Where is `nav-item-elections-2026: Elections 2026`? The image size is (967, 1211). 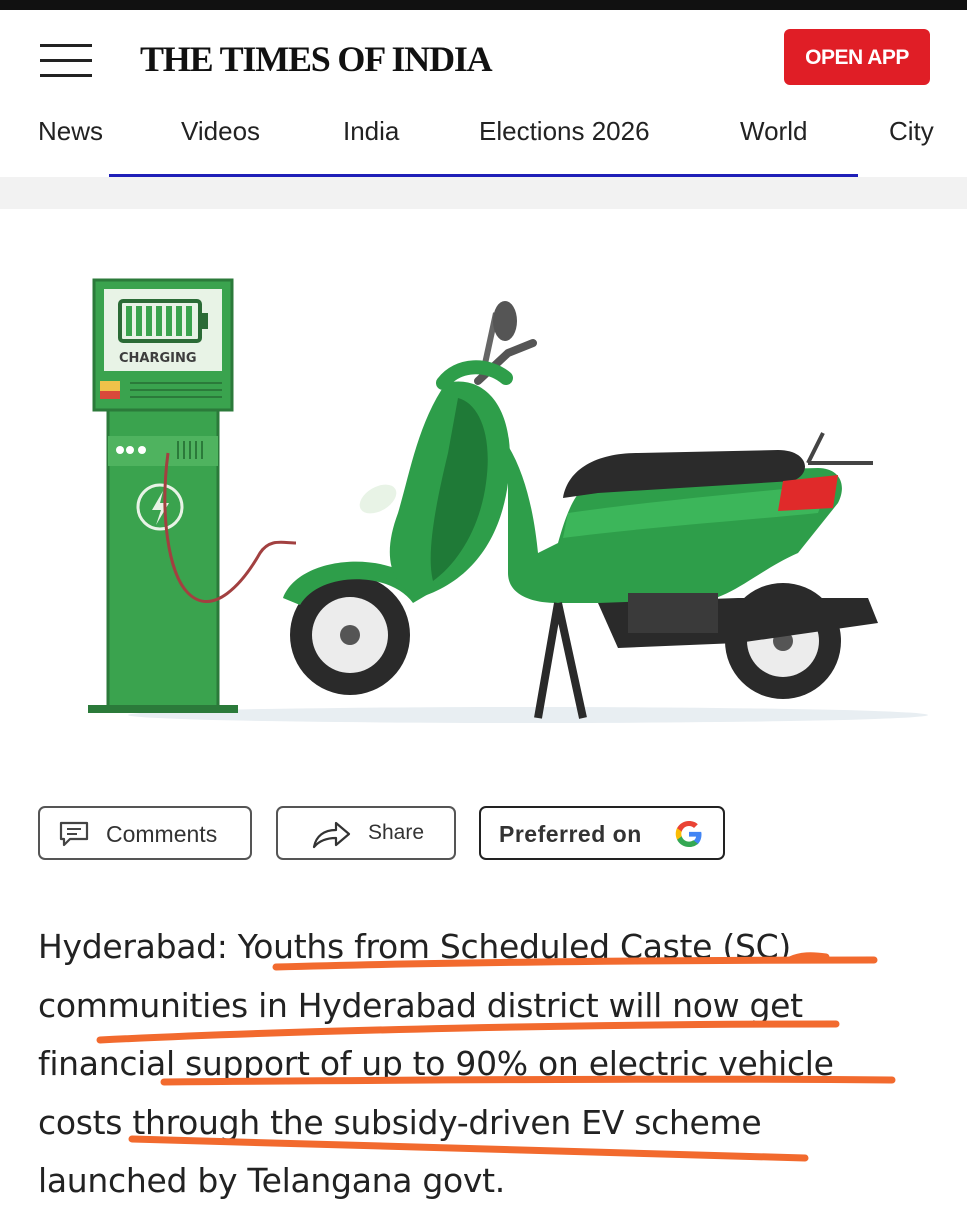 nav-item-elections-2026: Elections 2026 is located at coordinates (564, 131).